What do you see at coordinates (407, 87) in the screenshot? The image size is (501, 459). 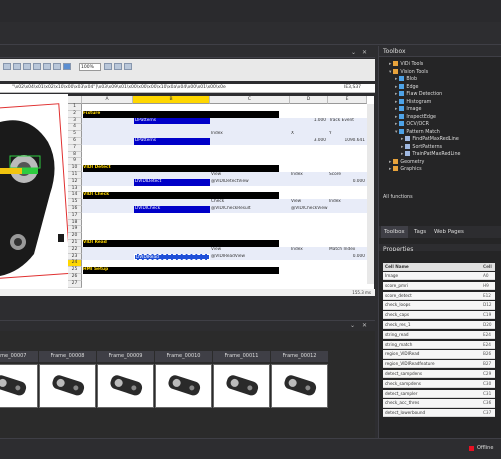 I see `toolbox-item: ▸ Edge` at bounding box center [407, 87].